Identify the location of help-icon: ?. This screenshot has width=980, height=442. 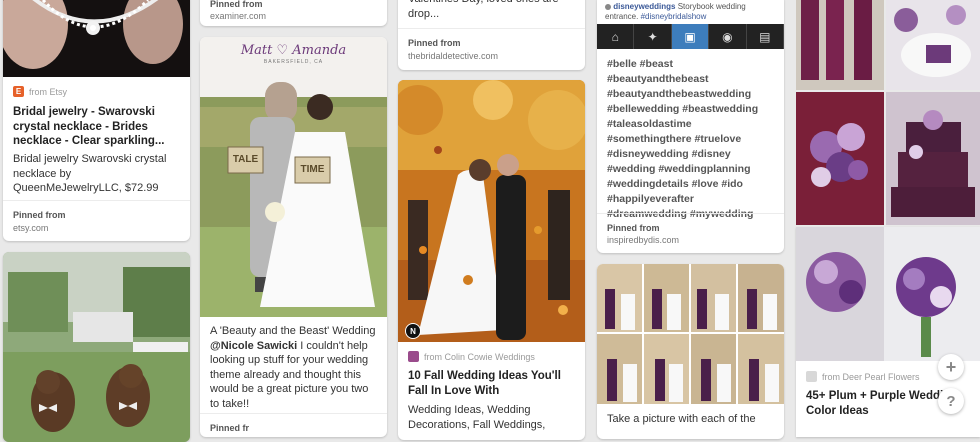
(951, 401).